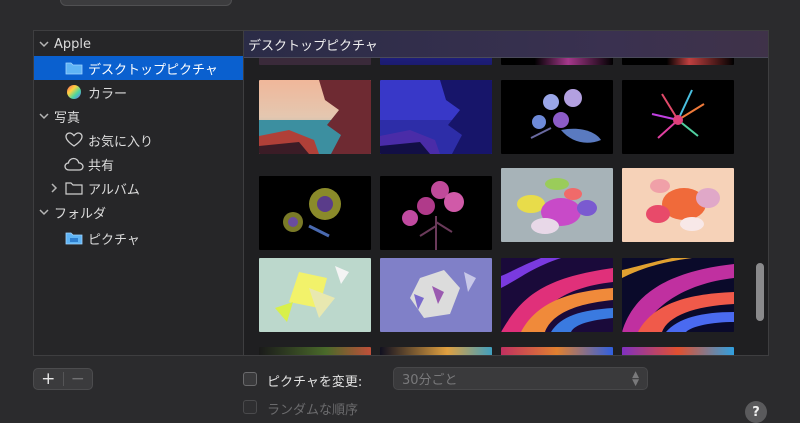 The height and width of the screenshot is (423, 800). Describe the element at coordinates (48, 379) in the screenshot. I see `add-folder-button: +` at that location.